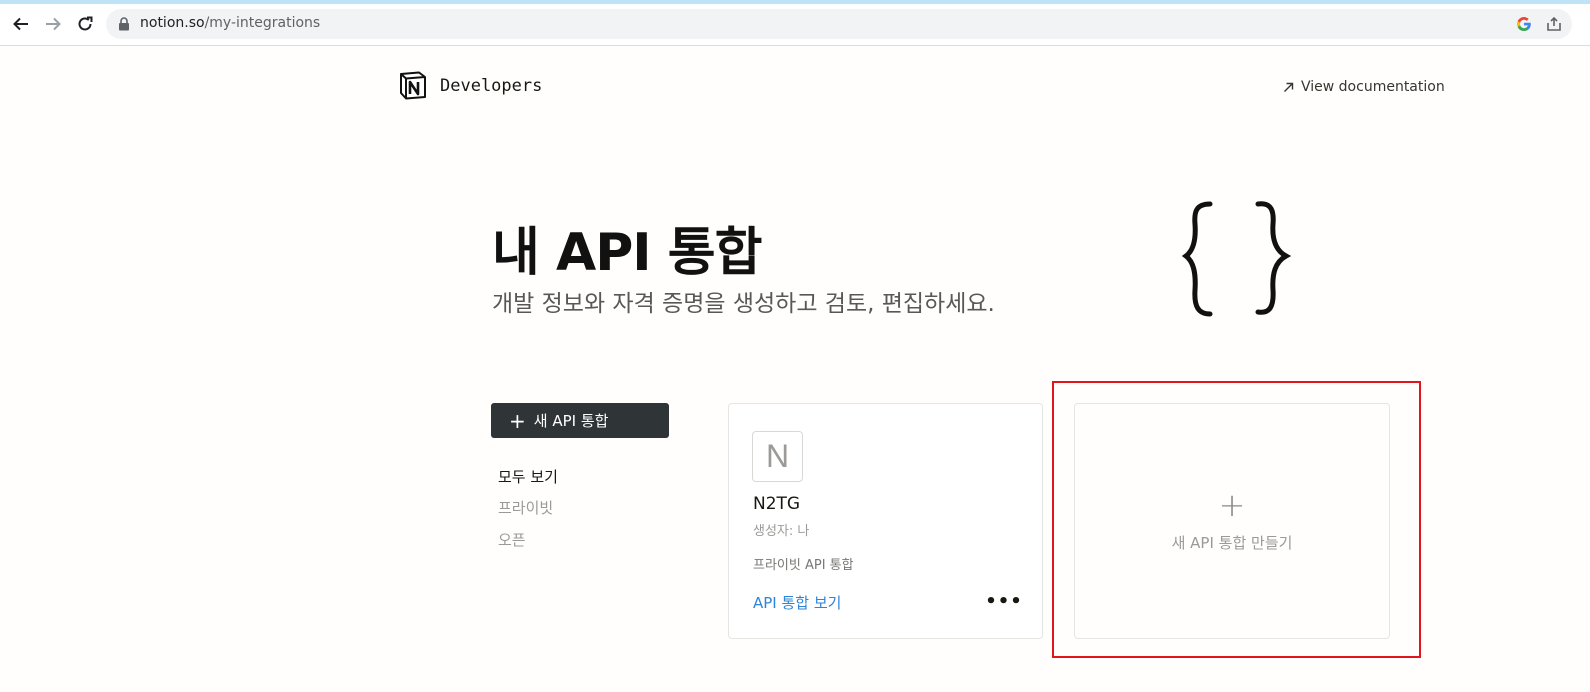 Image resolution: width=1590 pixels, height=692 pixels. What do you see at coordinates (777, 504) in the screenshot?
I see `integration-name: N2TG` at bounding box center [777, 504].